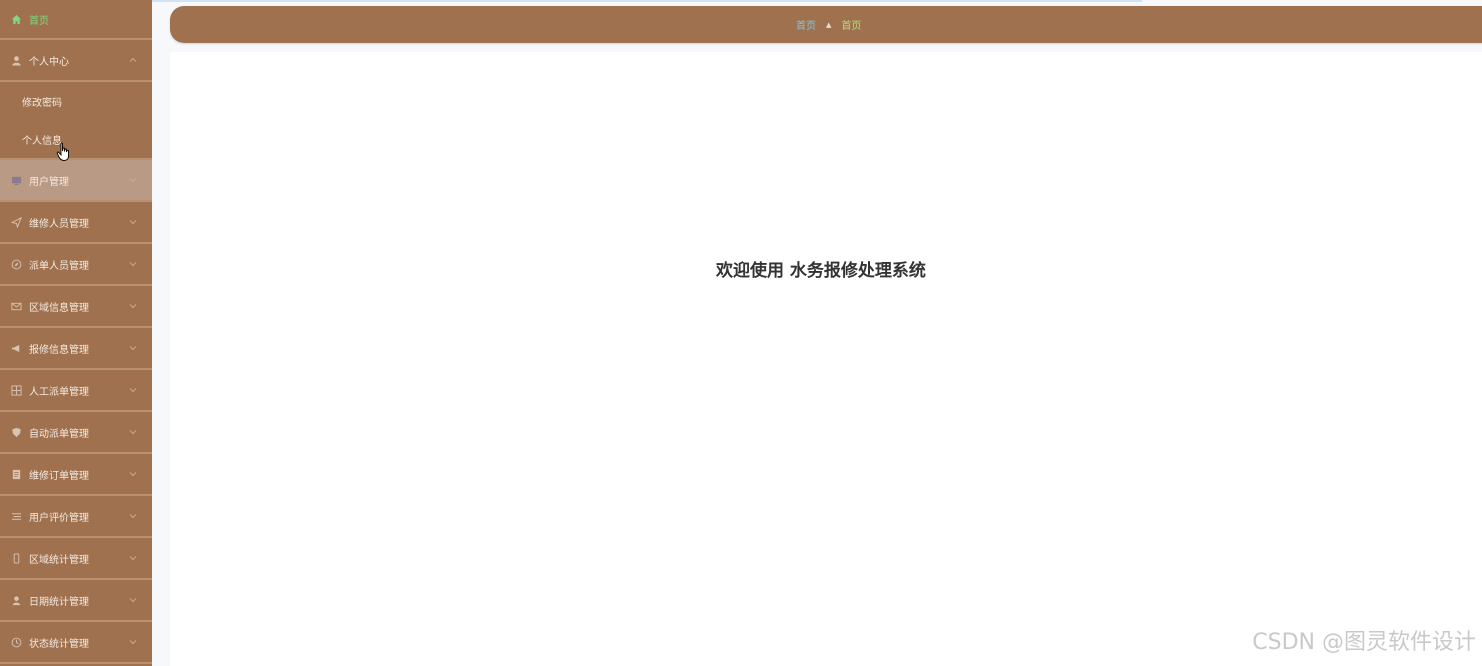  What do you see at coordinates (16, 60) in the screenshot?
I see `user-icon` at bounding box center [16, 60].